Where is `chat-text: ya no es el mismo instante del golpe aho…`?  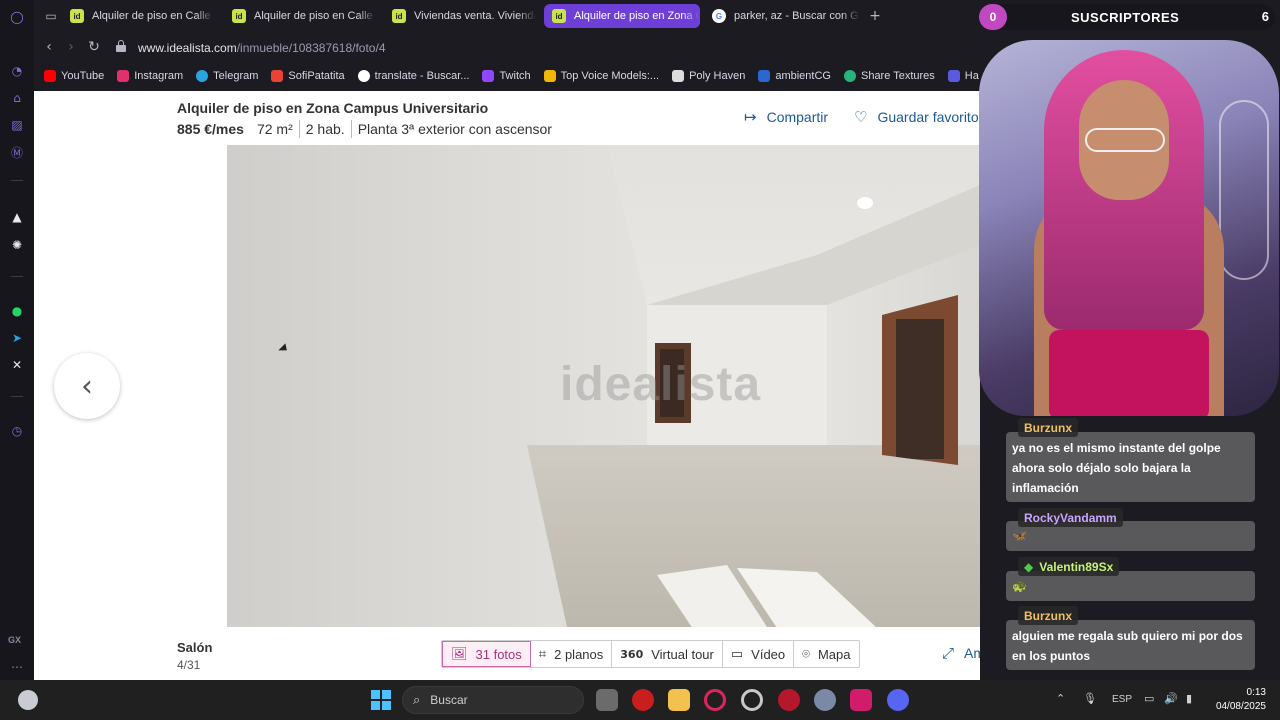 chat-text: ya no es el mismo instante del golpe aho… is located at coordinates (1116, 468).